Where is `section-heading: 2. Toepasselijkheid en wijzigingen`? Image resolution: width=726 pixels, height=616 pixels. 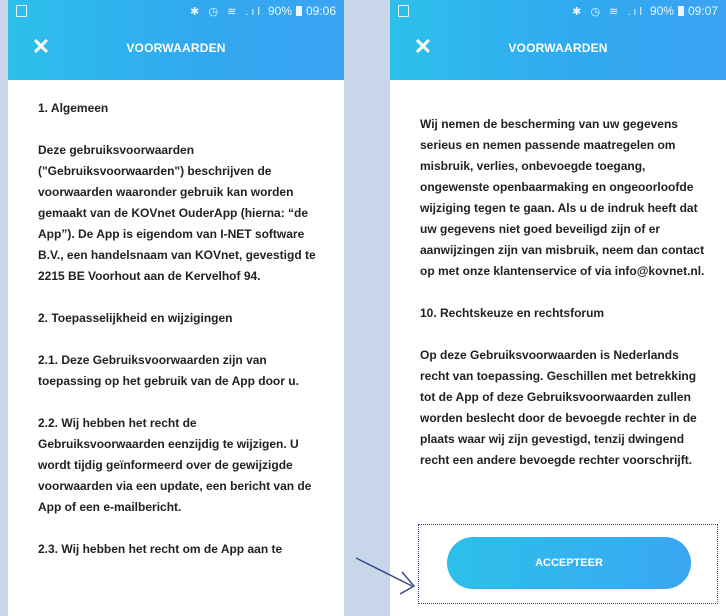
section-heading: 2. Toepasselijkheid en wijzigingen is located at coordinates (135, 318).